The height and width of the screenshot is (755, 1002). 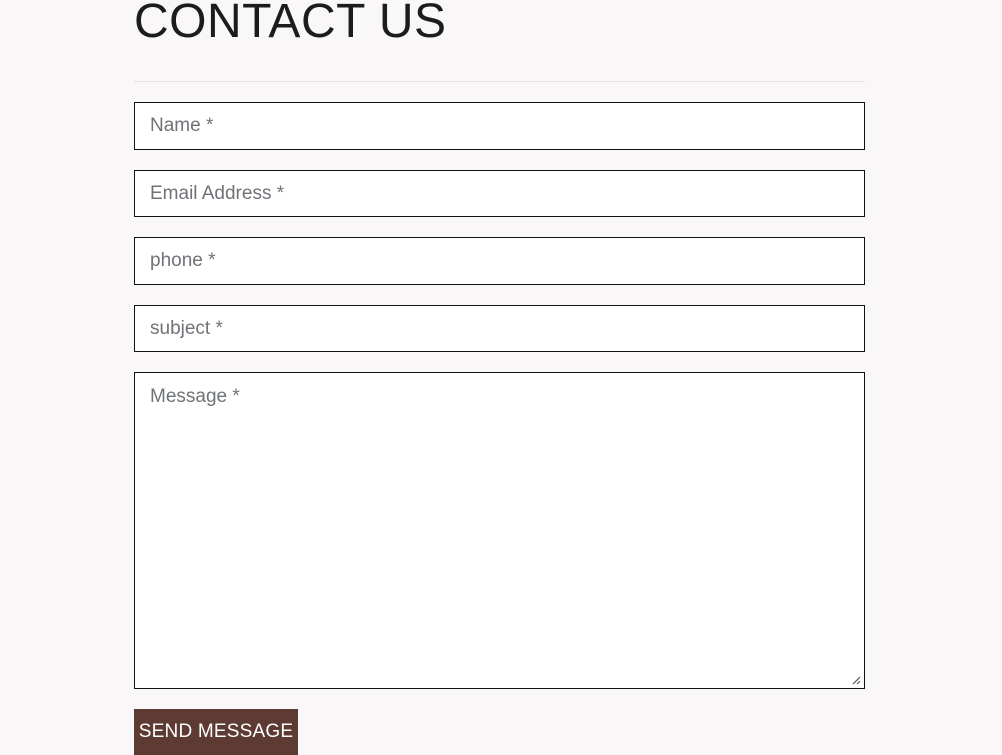 What do you see at coordinates (499, 328) in the screenshot?
I see `subject-field` at bounding box center [499, 328].